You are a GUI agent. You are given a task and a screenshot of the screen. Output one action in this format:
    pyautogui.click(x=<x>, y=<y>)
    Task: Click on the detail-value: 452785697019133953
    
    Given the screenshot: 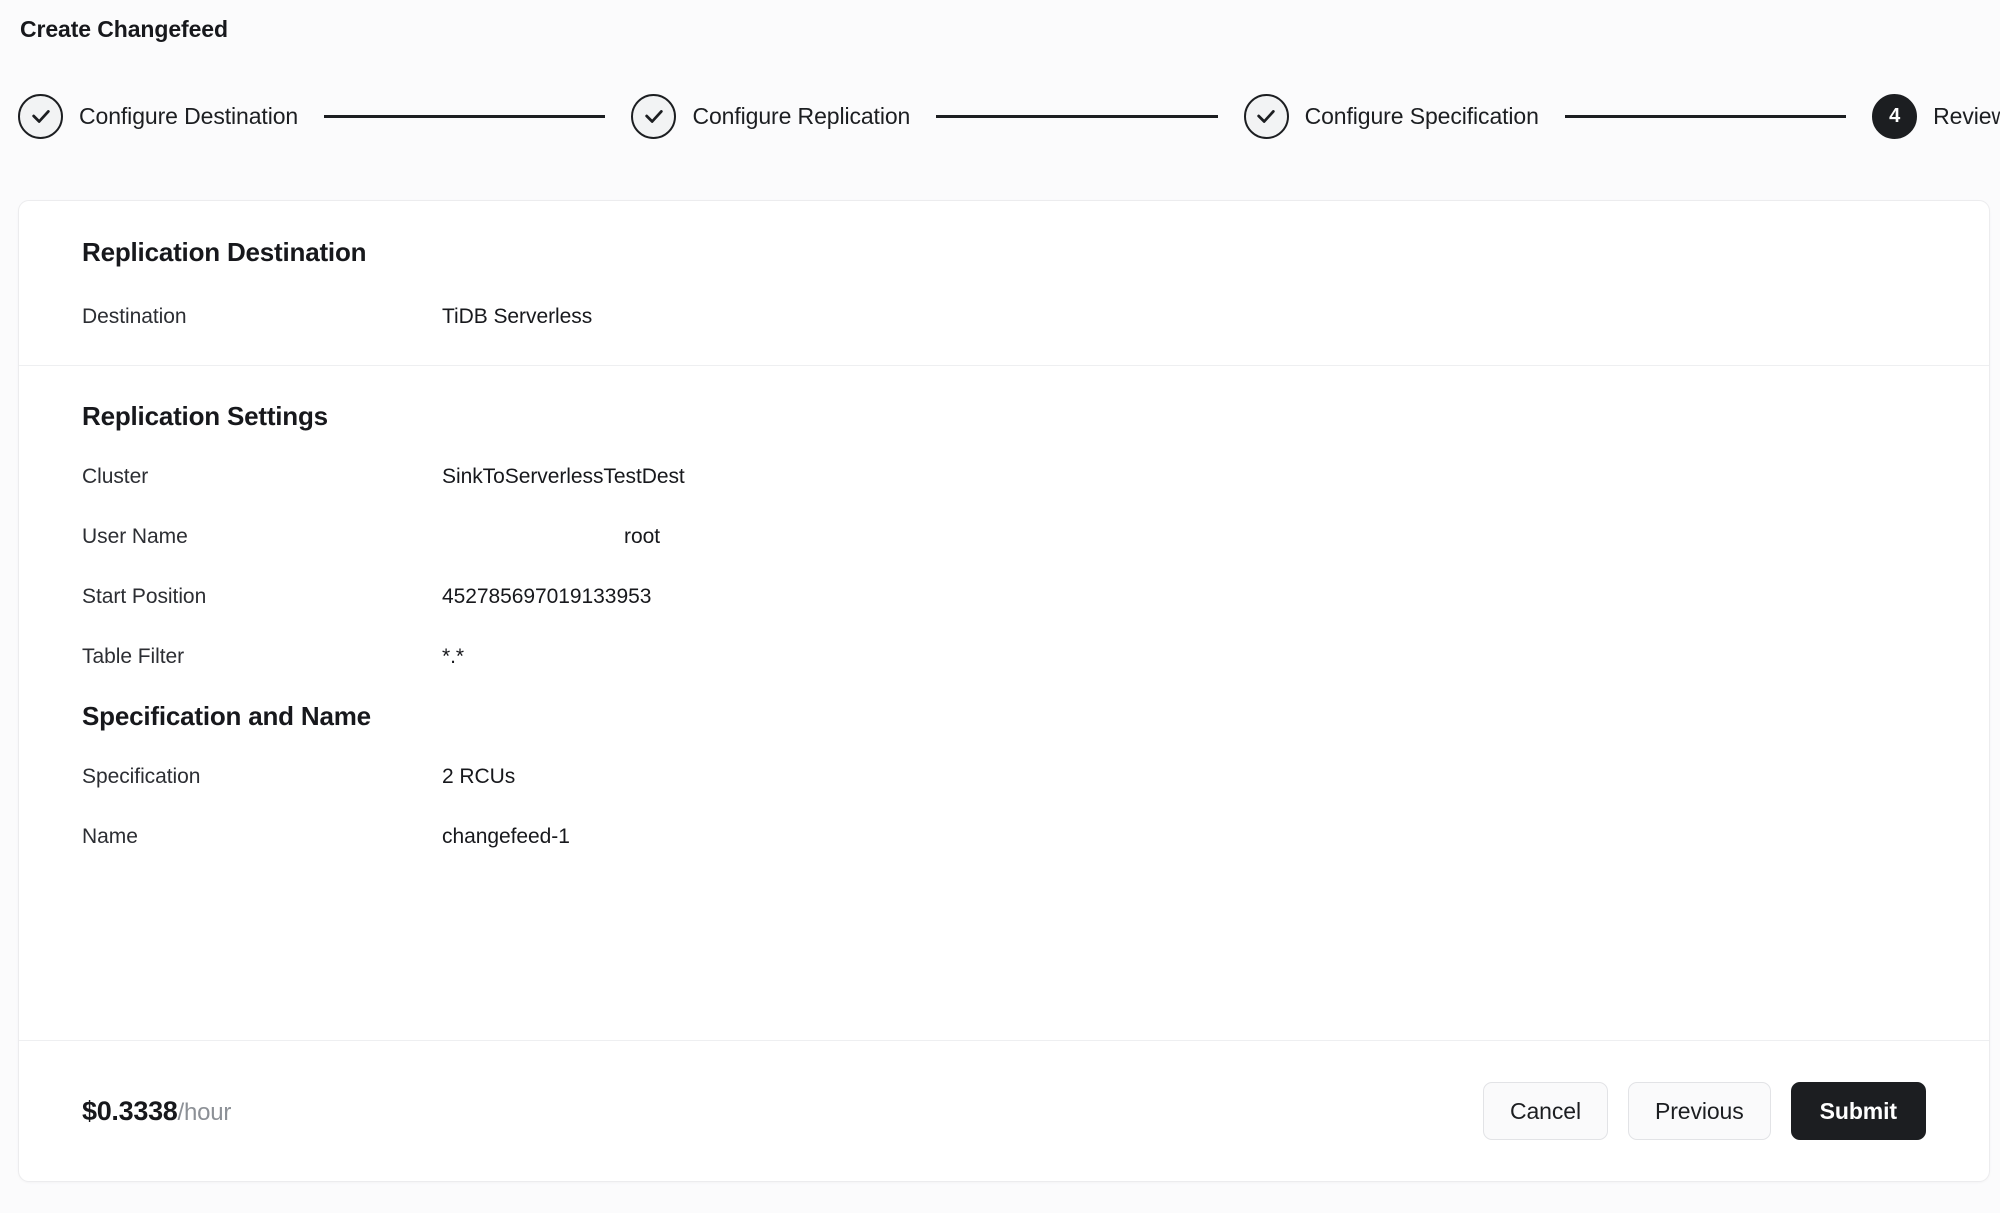 What is the action you would take?
    pyautogui.click(x=547, y=596)
    